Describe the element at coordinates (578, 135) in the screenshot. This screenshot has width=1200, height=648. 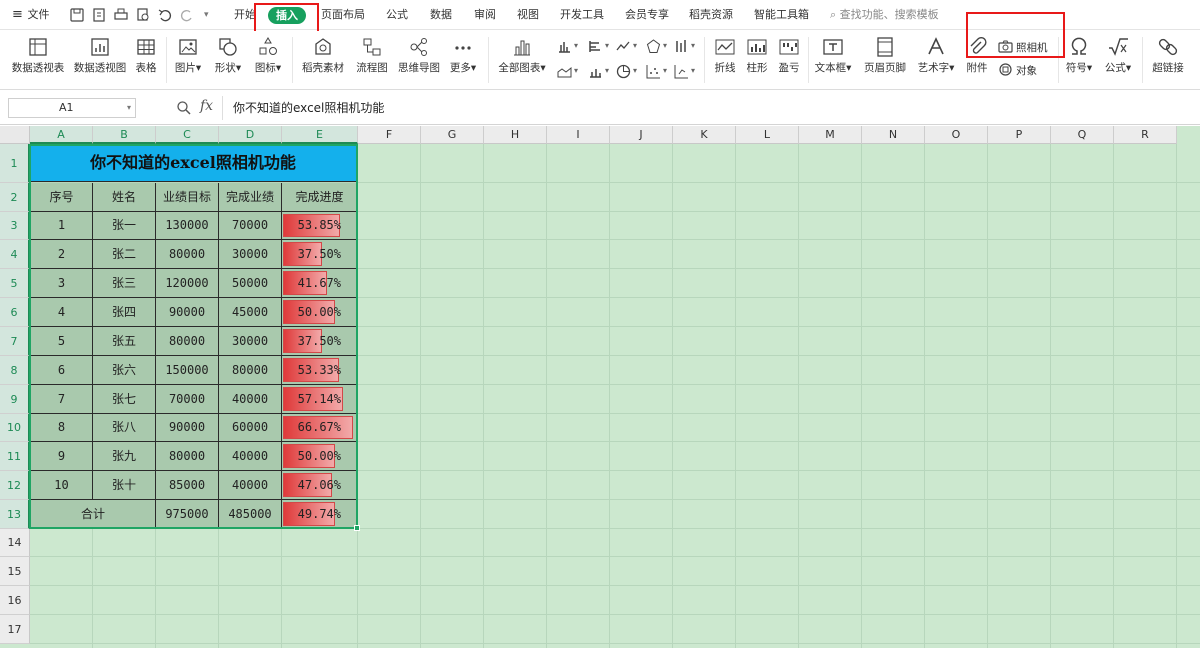
I see `column-header-i: I` at that location.